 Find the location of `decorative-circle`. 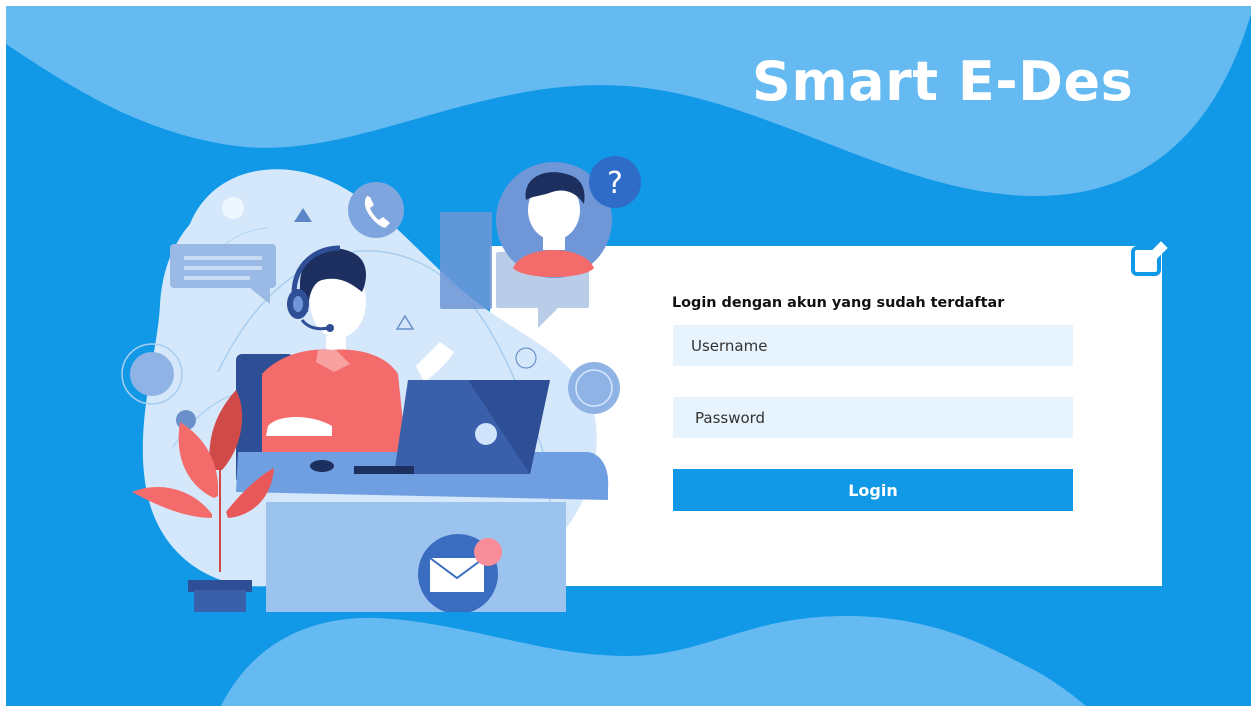

decorative-circle is located at coordinates (233, 208).